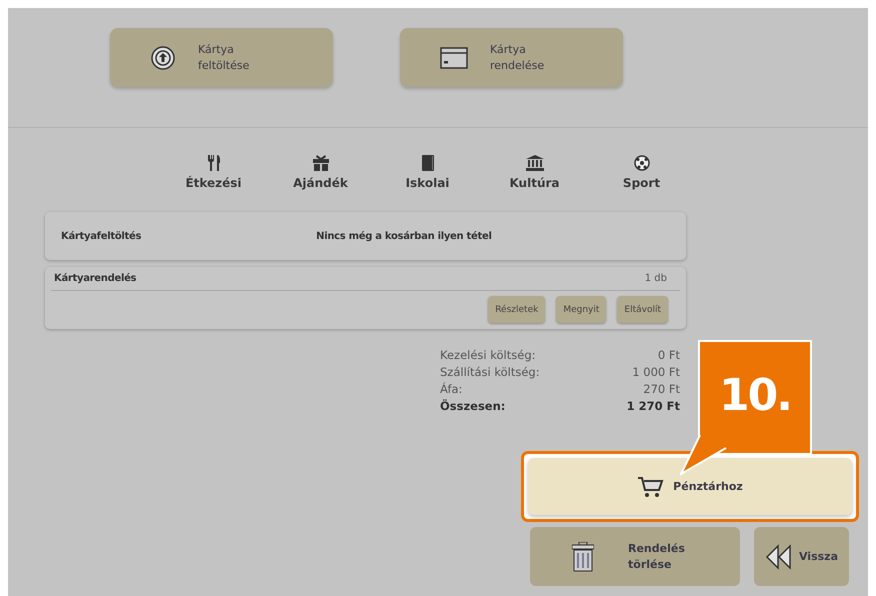  What do you see at coordinates (101, 236) in the screenshot?
I see `section-title: Kártyafeltöltés` at bounding box center [101, 236].